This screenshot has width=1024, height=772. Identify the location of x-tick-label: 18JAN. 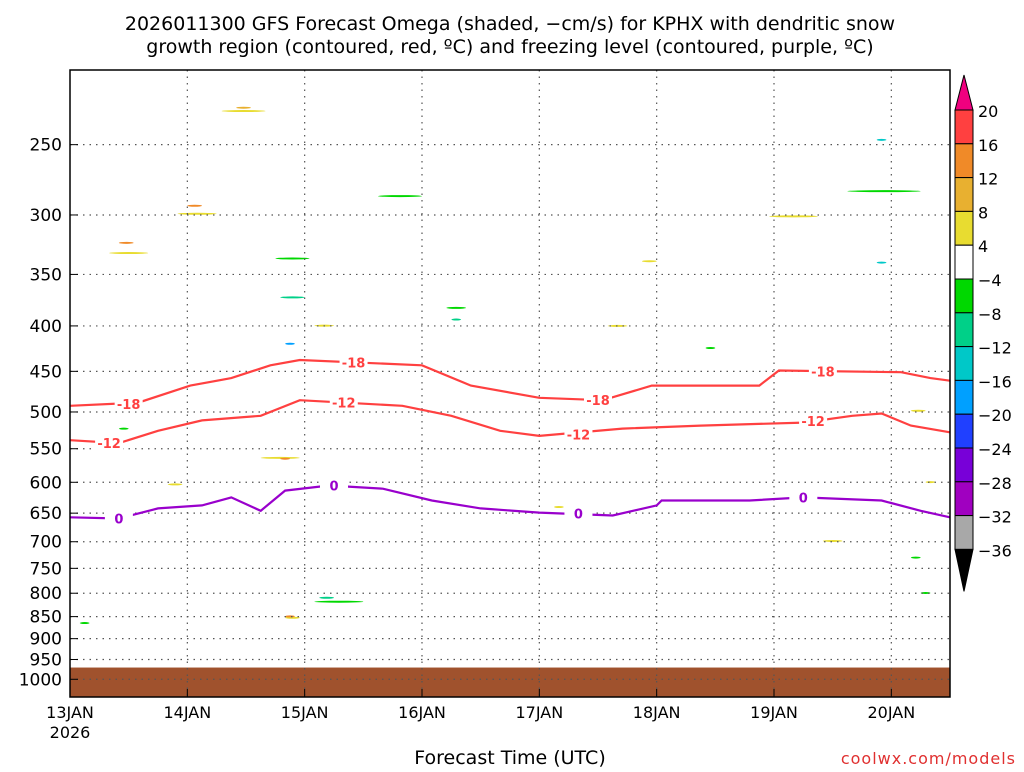
(657, 712).